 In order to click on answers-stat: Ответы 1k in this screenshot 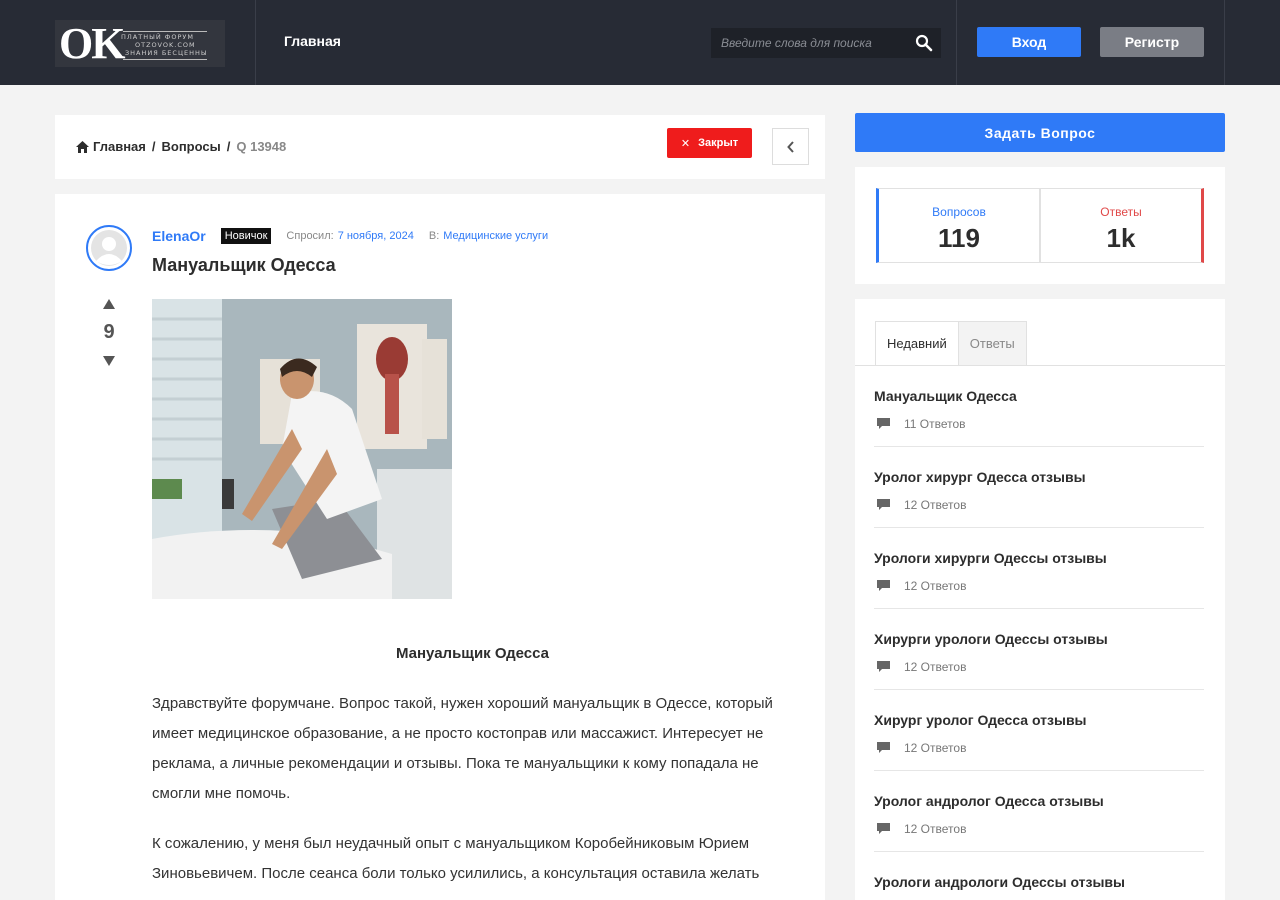, I will do `click(1122, 225)`.